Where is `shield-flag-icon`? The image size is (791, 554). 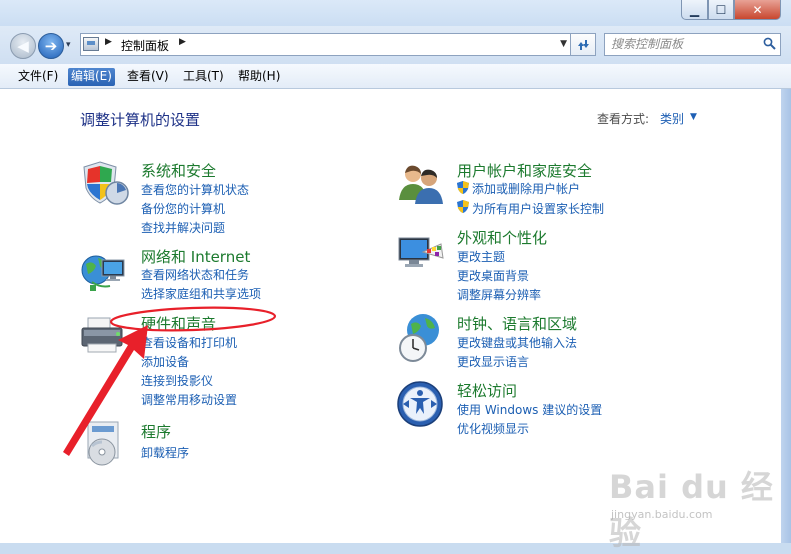 shield-flag-icon is located at coordinates (106, 183).